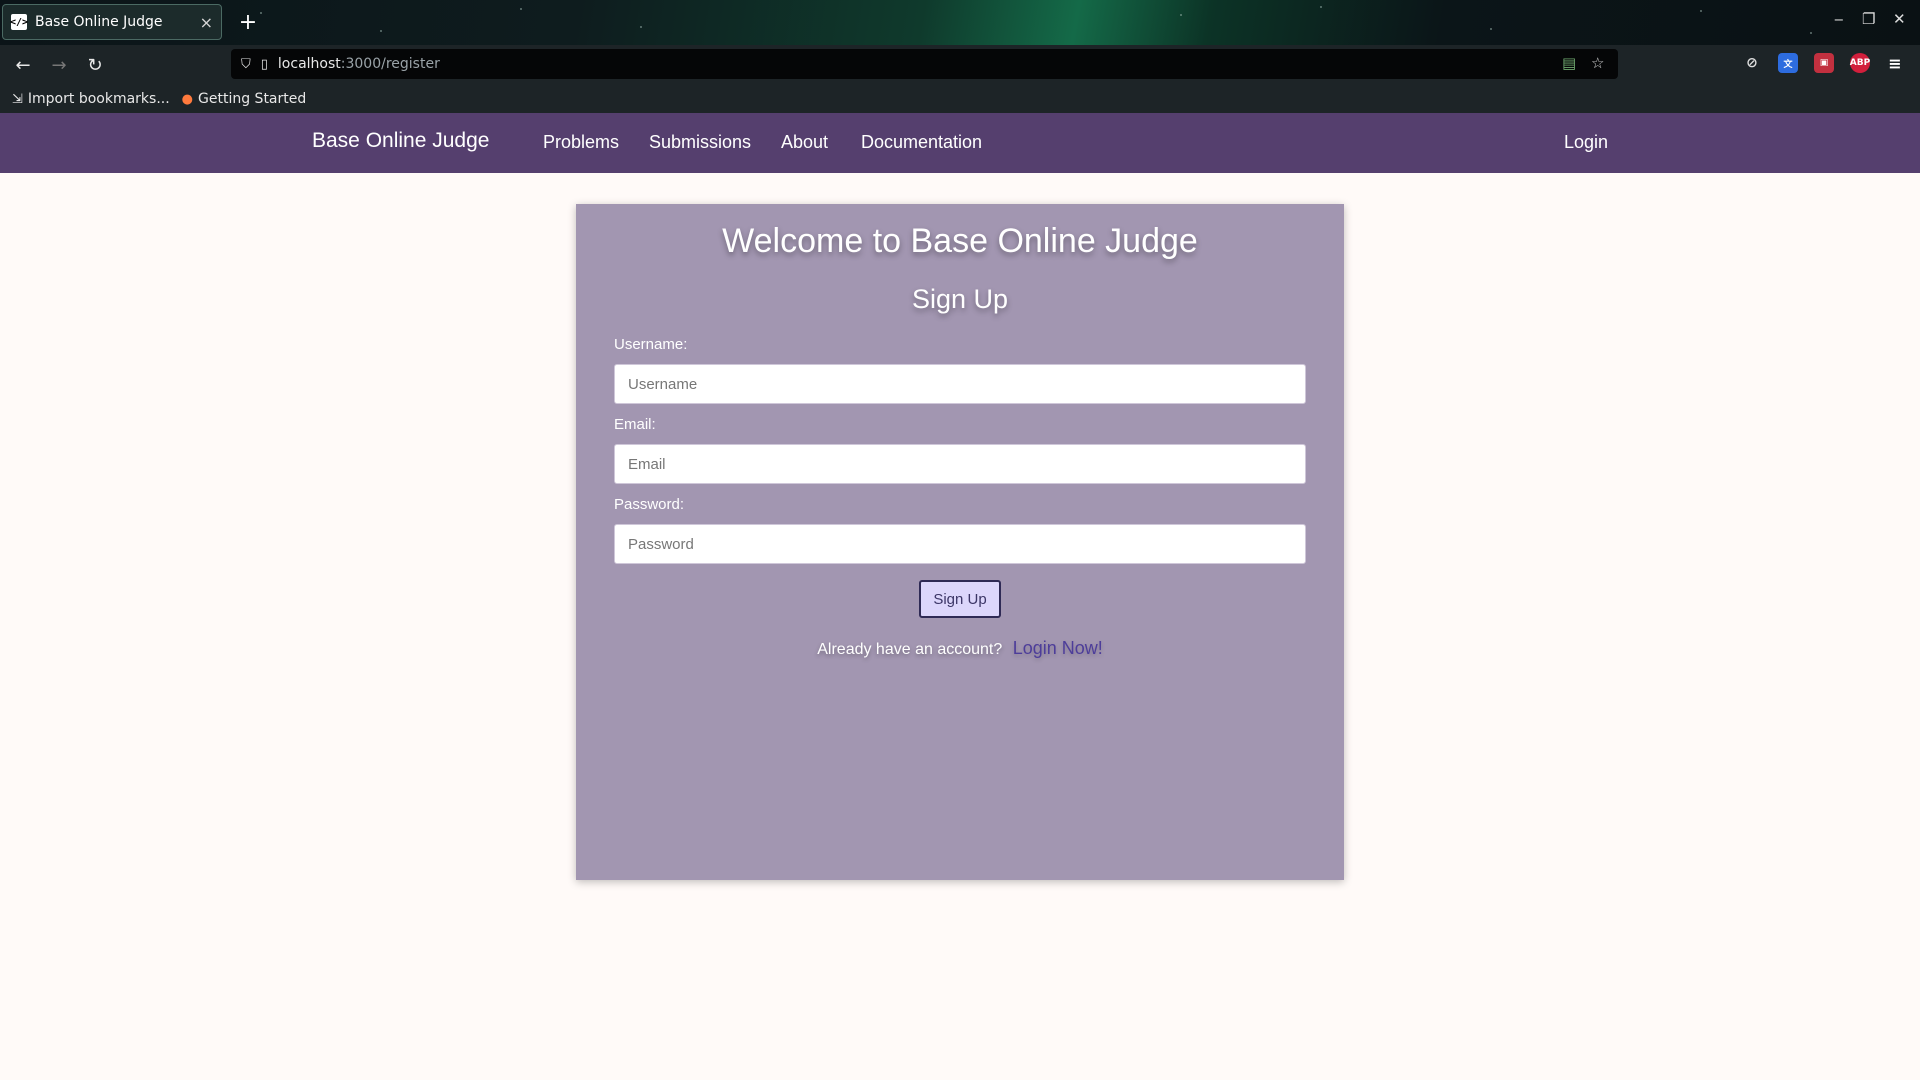  What do you see at coordinates (700, 142) in the screenshot?
I see `nav-submissions: Submissions` at bounding box center [700, 142].